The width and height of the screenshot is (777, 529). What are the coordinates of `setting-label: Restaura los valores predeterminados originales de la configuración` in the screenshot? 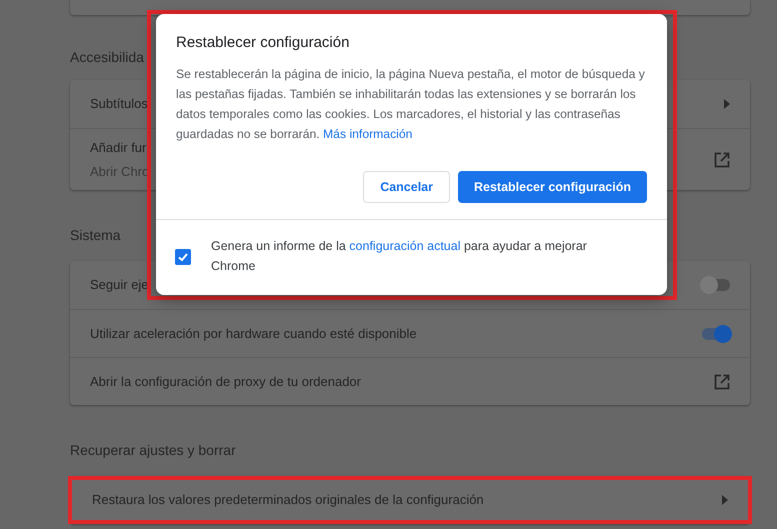 It's located at (288, 500).